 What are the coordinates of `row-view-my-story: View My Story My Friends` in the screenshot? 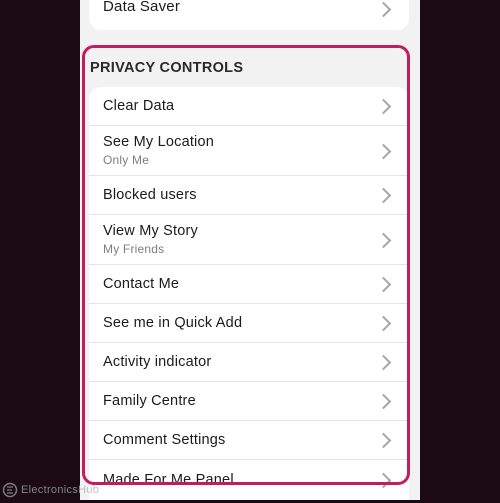 It's located at (249, 240).